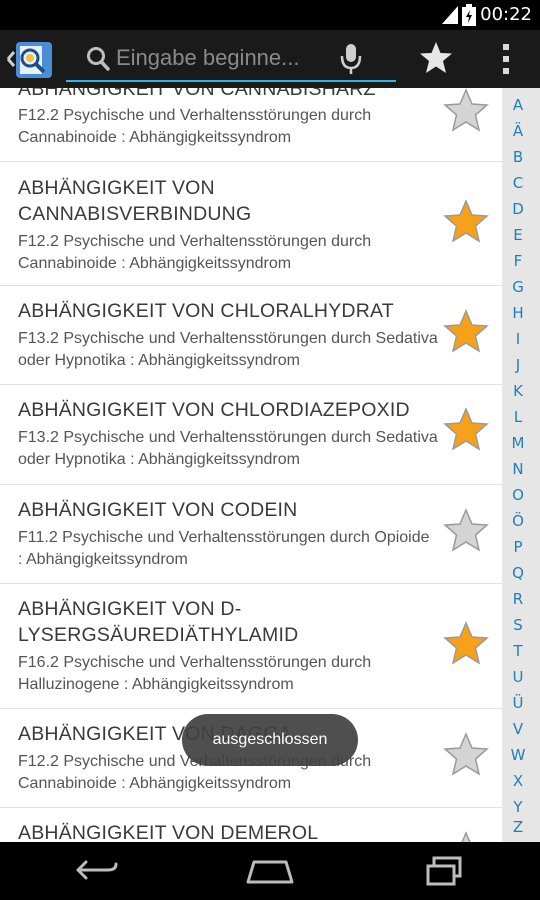 Image resolution: width=540 pixels, height=900 pixels. I want to click on index-letter: S, so click(518, 625).